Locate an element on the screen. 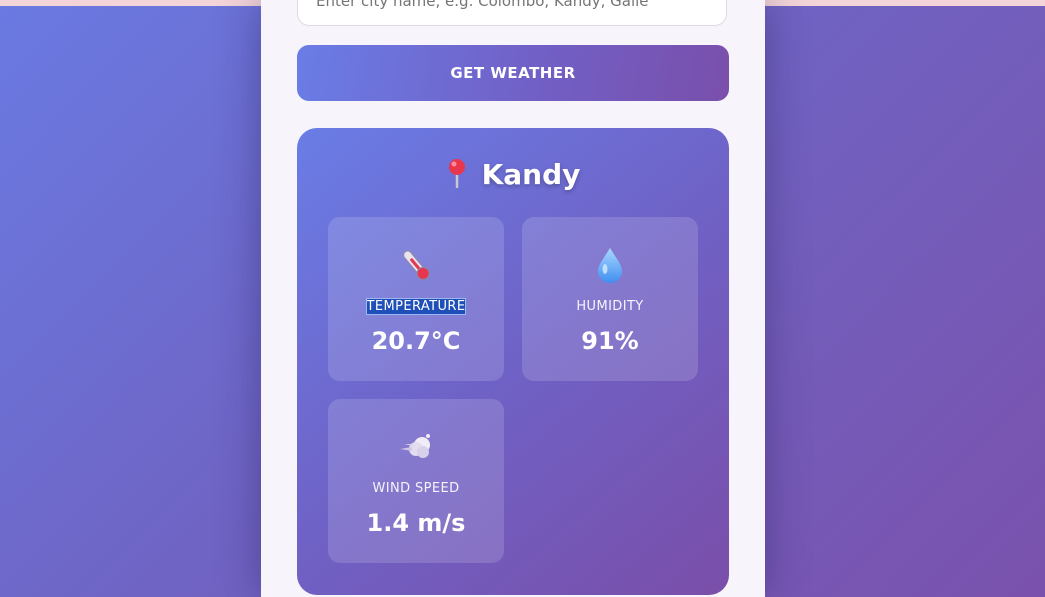 This screenshot has height=597, width=1045. city-search-input is located at coordinates (512, 13).